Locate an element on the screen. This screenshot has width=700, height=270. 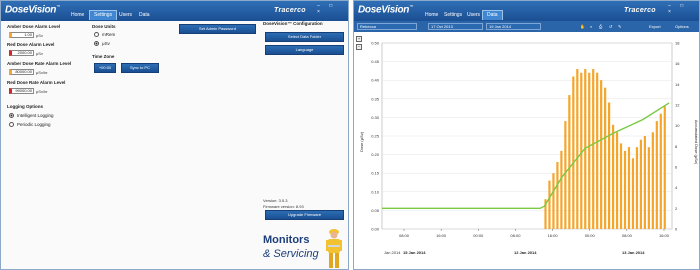
red-alarm-input: 2000.00 is located at coordinates (21, 53).